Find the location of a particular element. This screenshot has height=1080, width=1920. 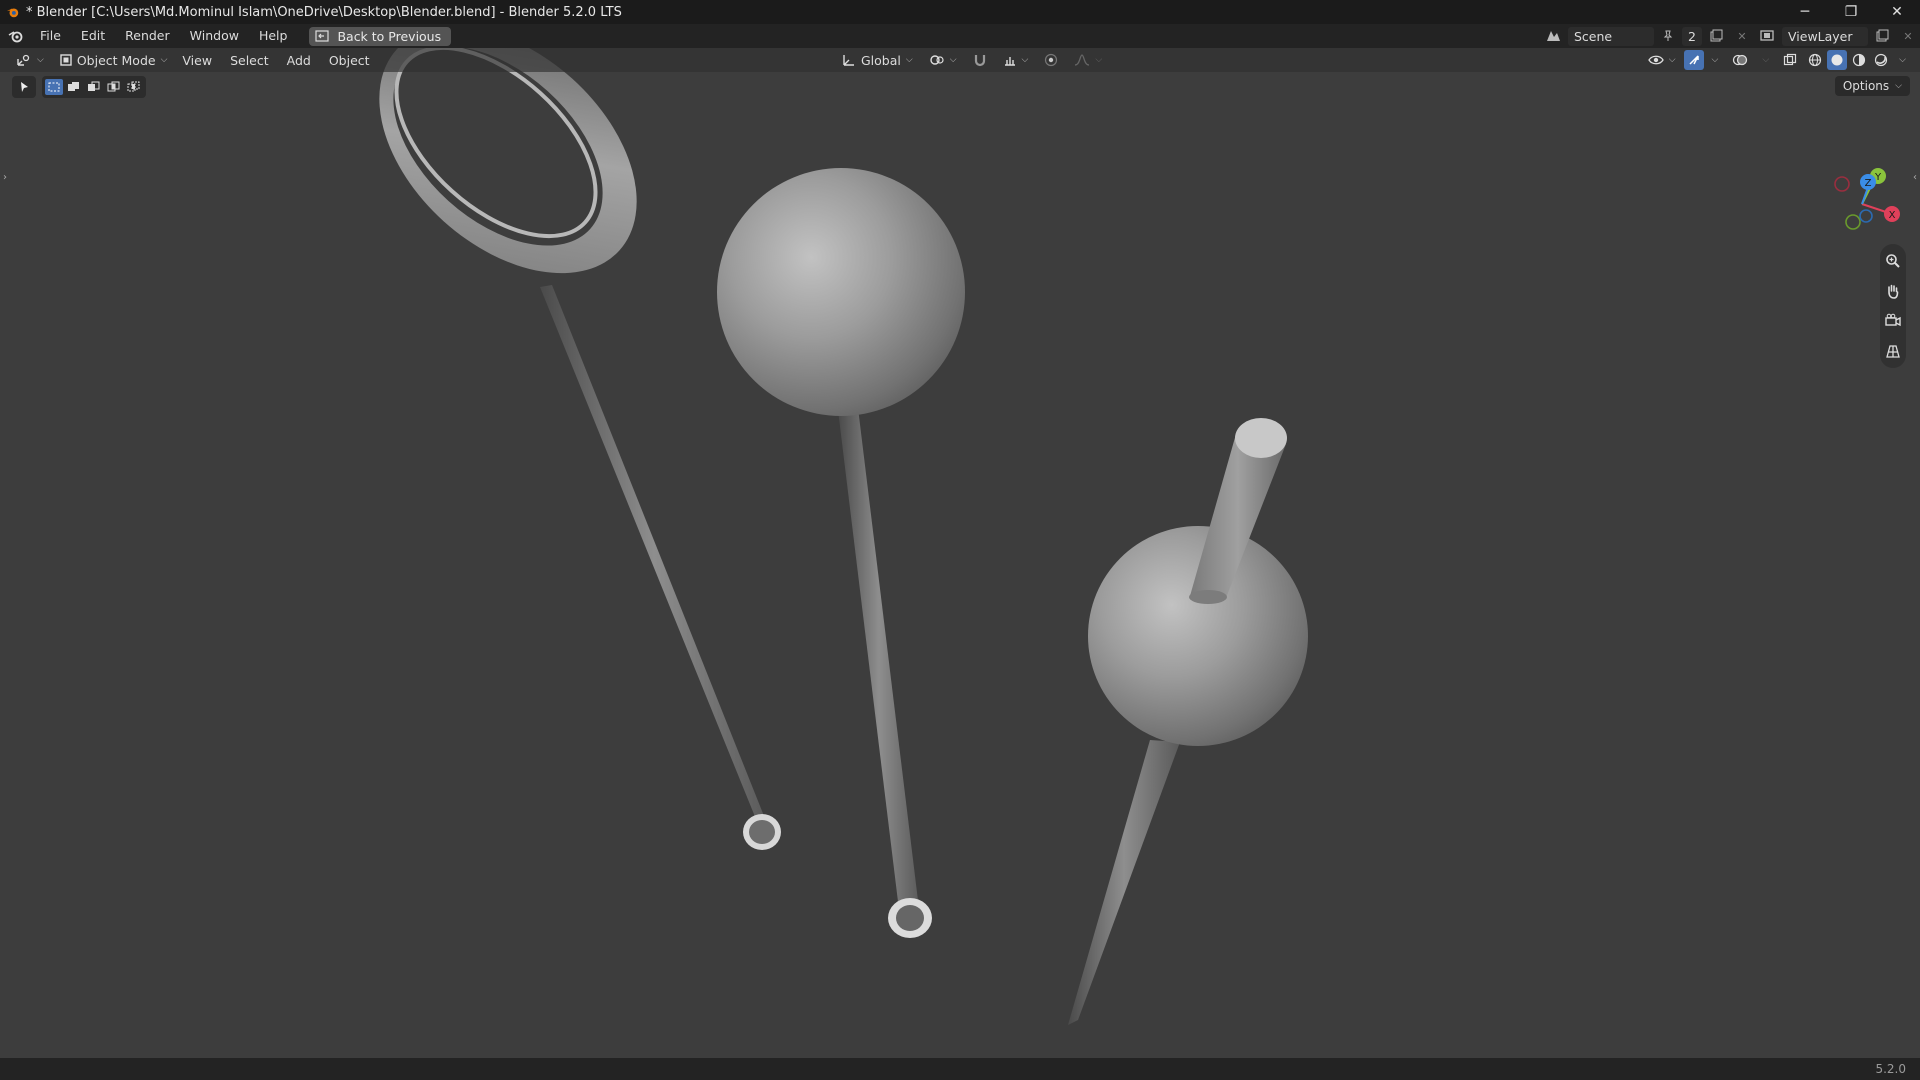

z-axis-icon: Z is located at coordinates (1868, 182).